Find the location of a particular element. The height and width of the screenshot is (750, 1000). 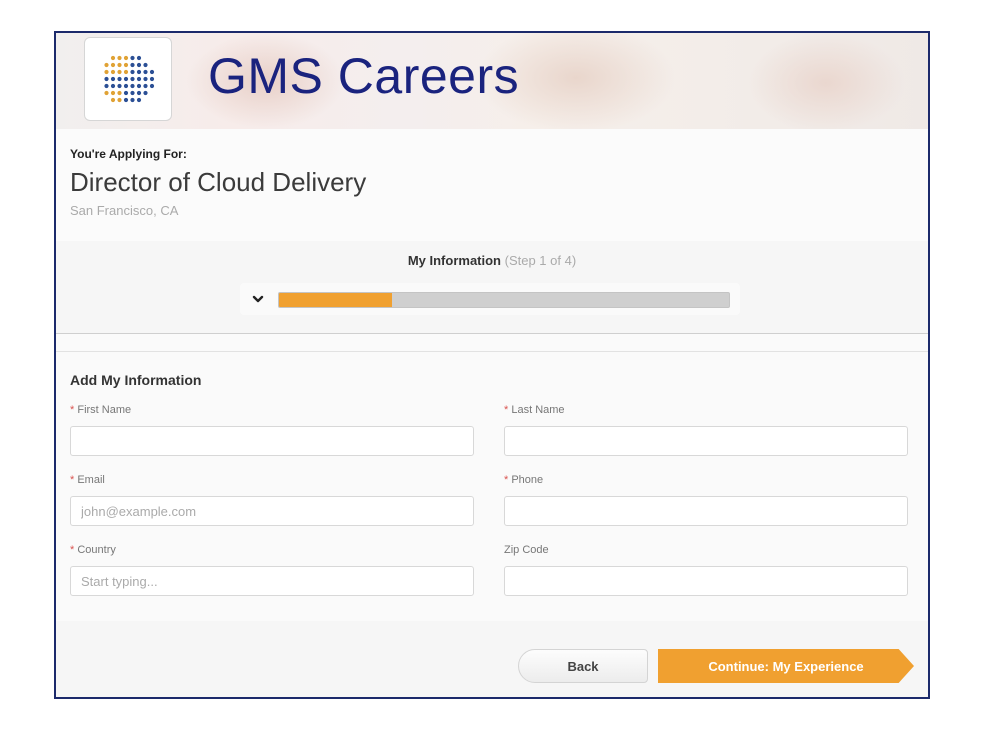

zip-code-label: Zip Code is located at coordinates (526, 550).